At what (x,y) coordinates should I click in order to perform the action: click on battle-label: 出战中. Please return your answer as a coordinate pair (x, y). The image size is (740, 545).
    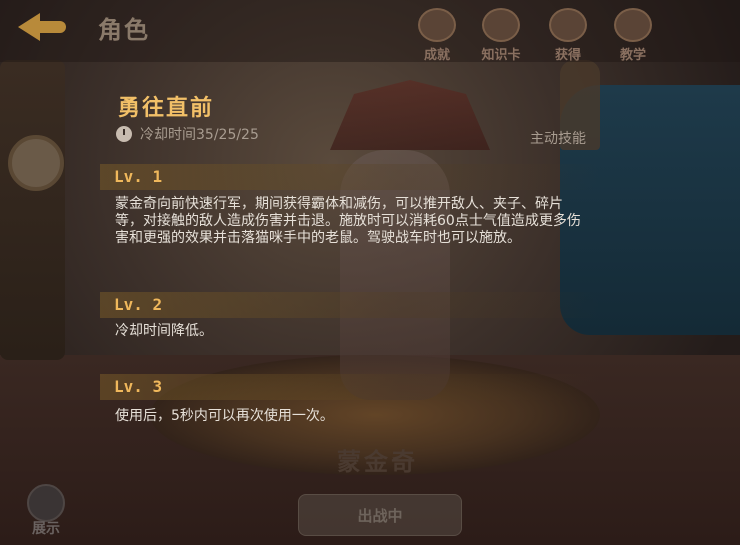
    Looking at the image, I should click on (380, 516).